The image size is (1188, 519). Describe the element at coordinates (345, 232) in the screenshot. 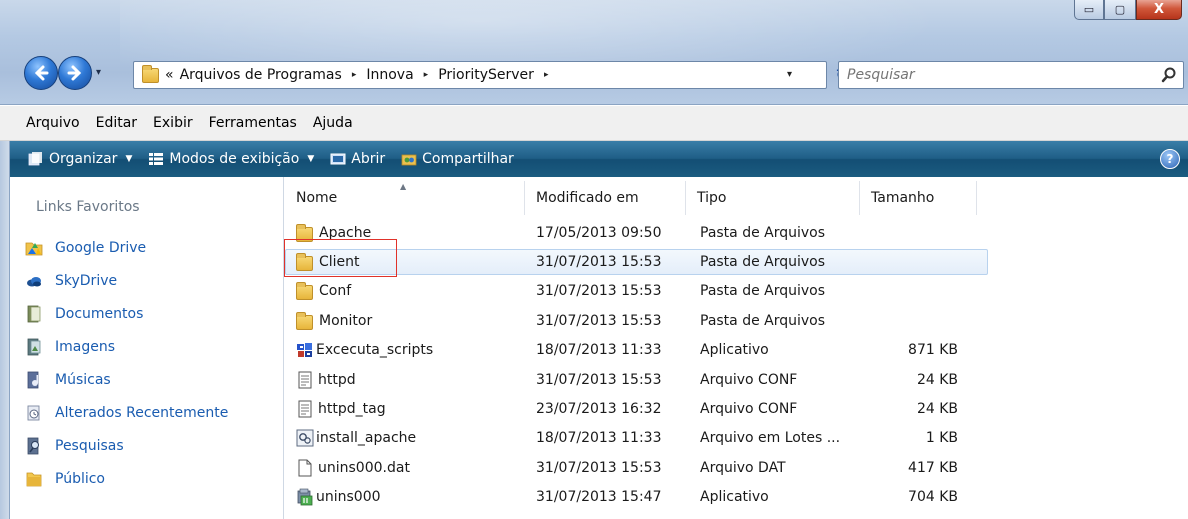

I see `file-name: Apache` at that location.